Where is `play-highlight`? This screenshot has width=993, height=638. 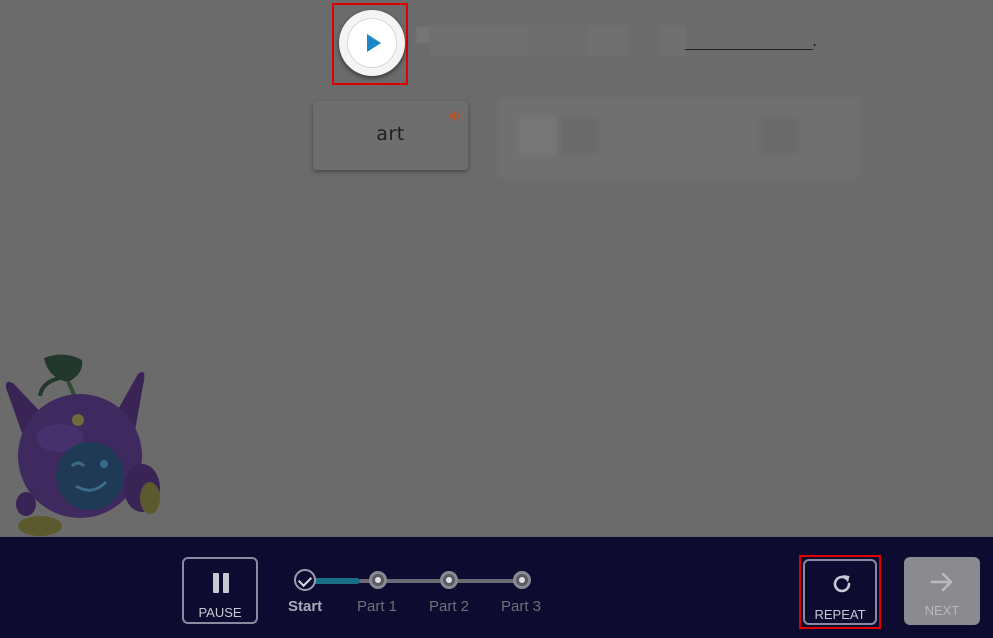
play-highlight is located at coordinates (370, 44).